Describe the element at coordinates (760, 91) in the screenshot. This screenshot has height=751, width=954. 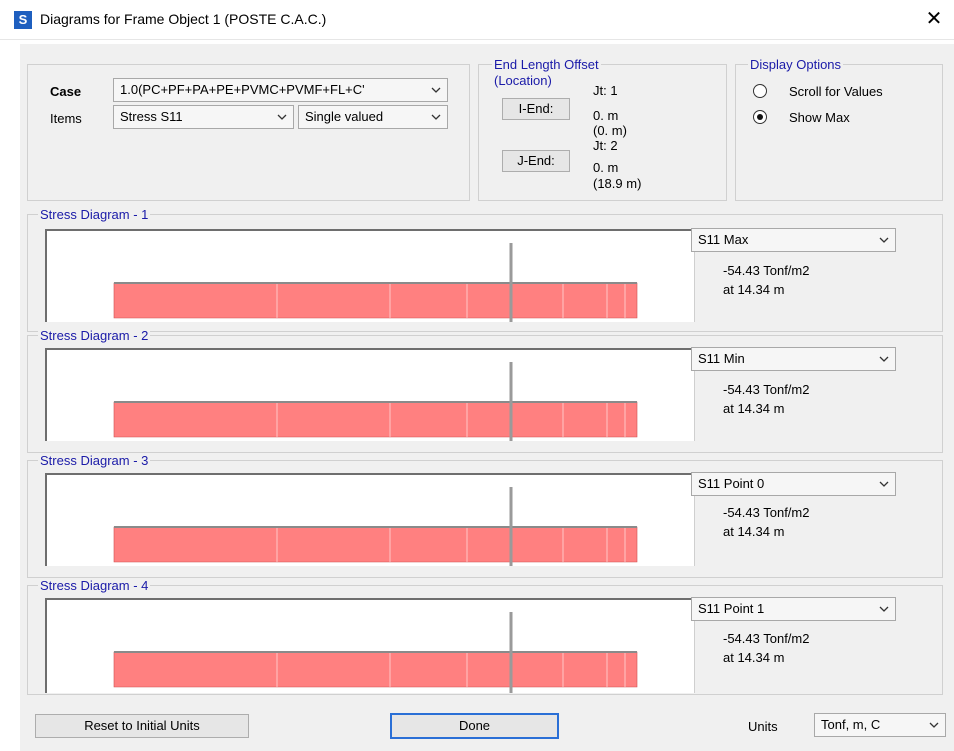
I see `scroll-for-values-radio` at that location.